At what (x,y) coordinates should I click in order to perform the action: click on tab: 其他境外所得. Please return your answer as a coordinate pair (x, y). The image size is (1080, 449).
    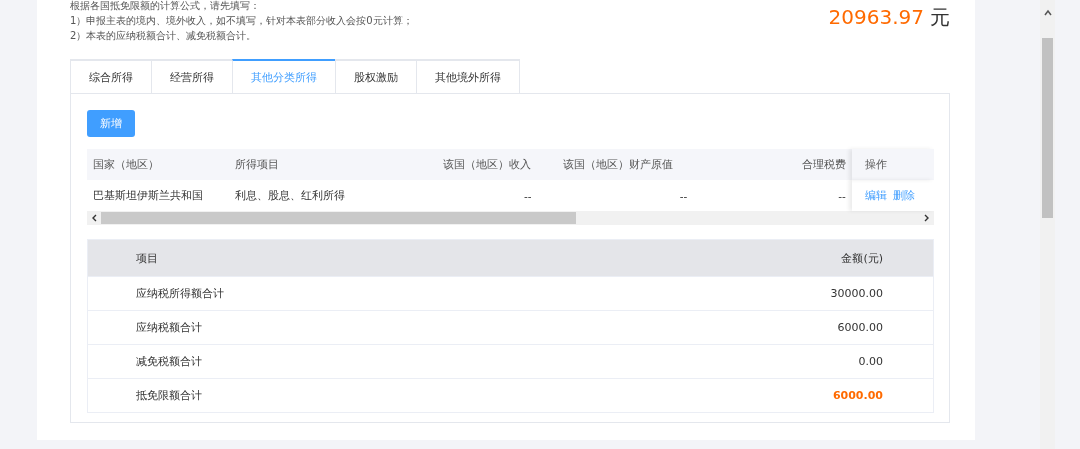
    Looking at the image, I should click on (468, 76).